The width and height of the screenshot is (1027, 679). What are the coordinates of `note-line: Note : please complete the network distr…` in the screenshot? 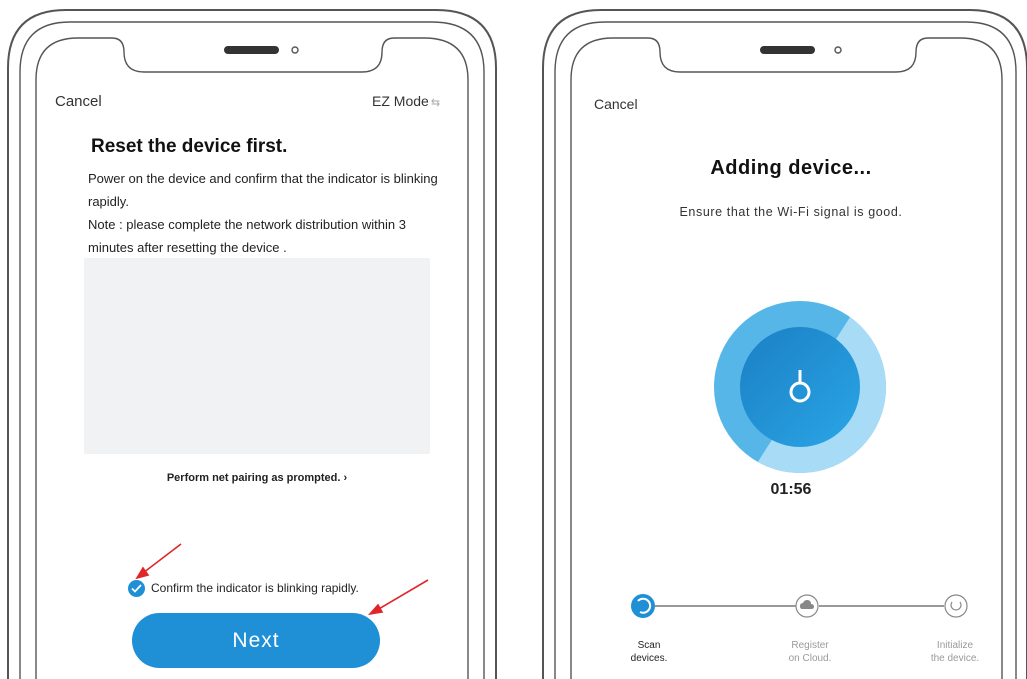 It's located at (247, 236).